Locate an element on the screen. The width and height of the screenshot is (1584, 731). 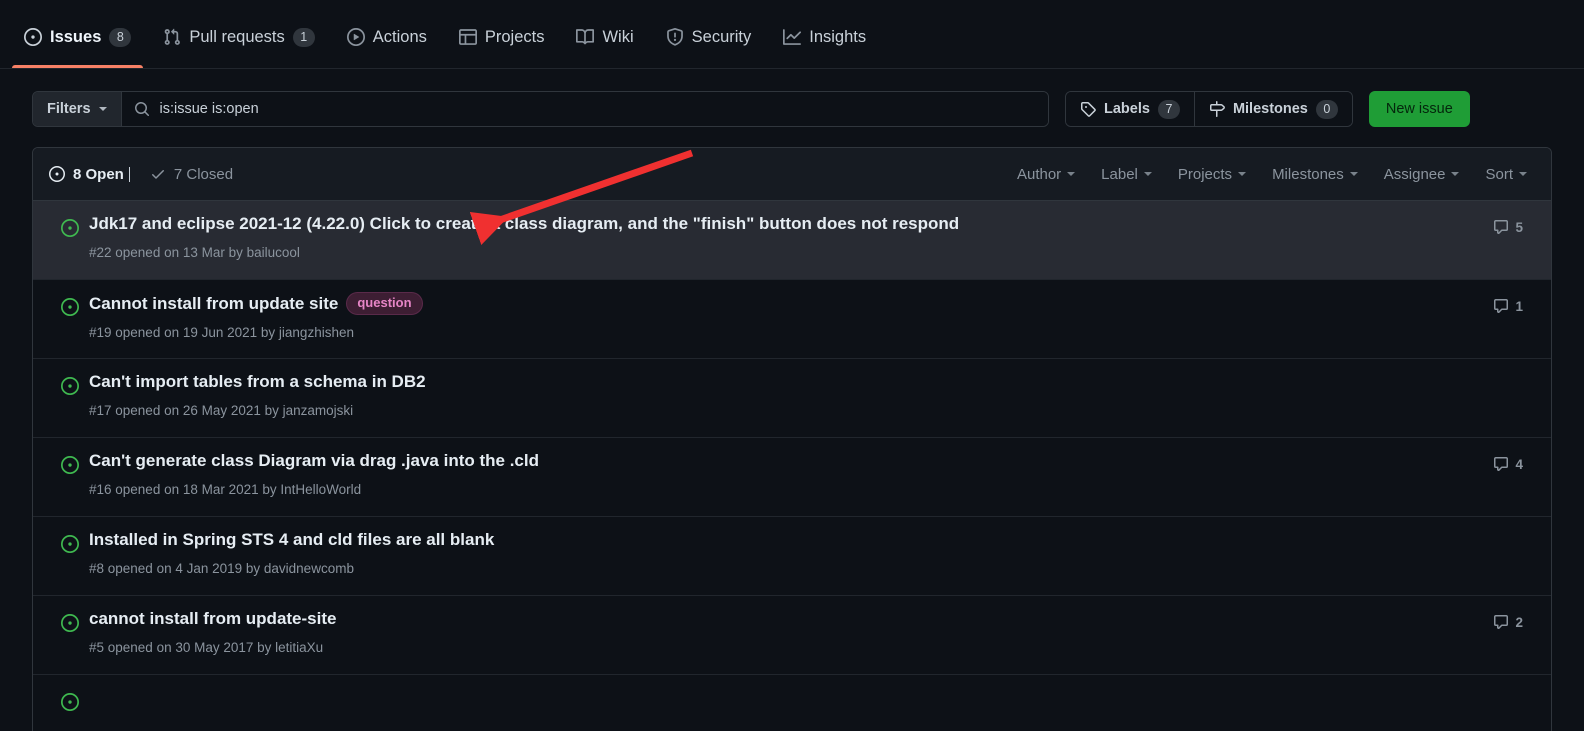
issue-row-main is located at coordinates (783, 691).